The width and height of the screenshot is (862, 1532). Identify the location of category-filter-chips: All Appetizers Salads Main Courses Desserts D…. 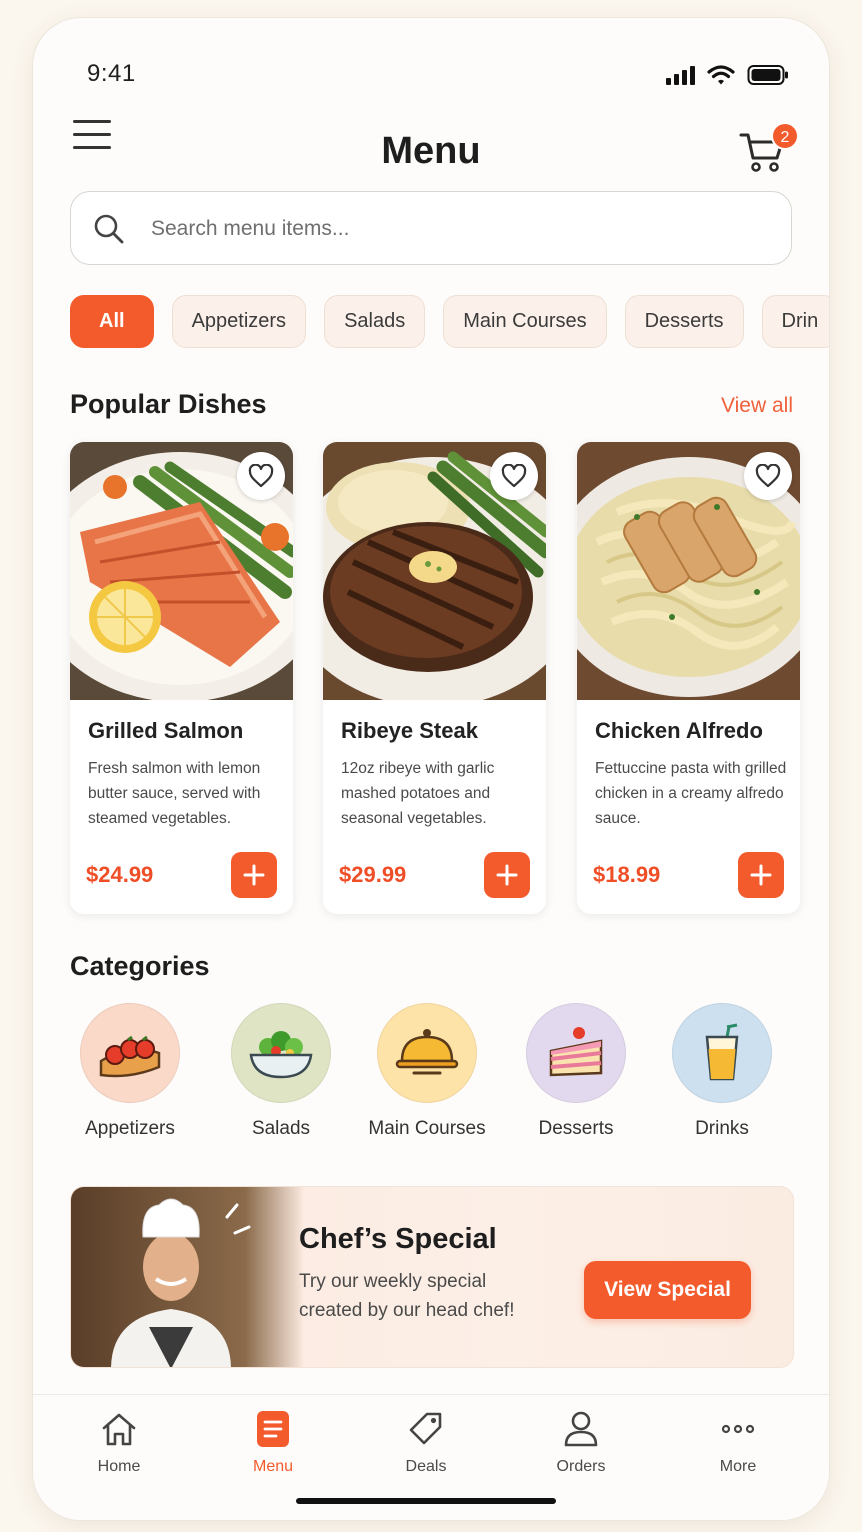
(449, 321).